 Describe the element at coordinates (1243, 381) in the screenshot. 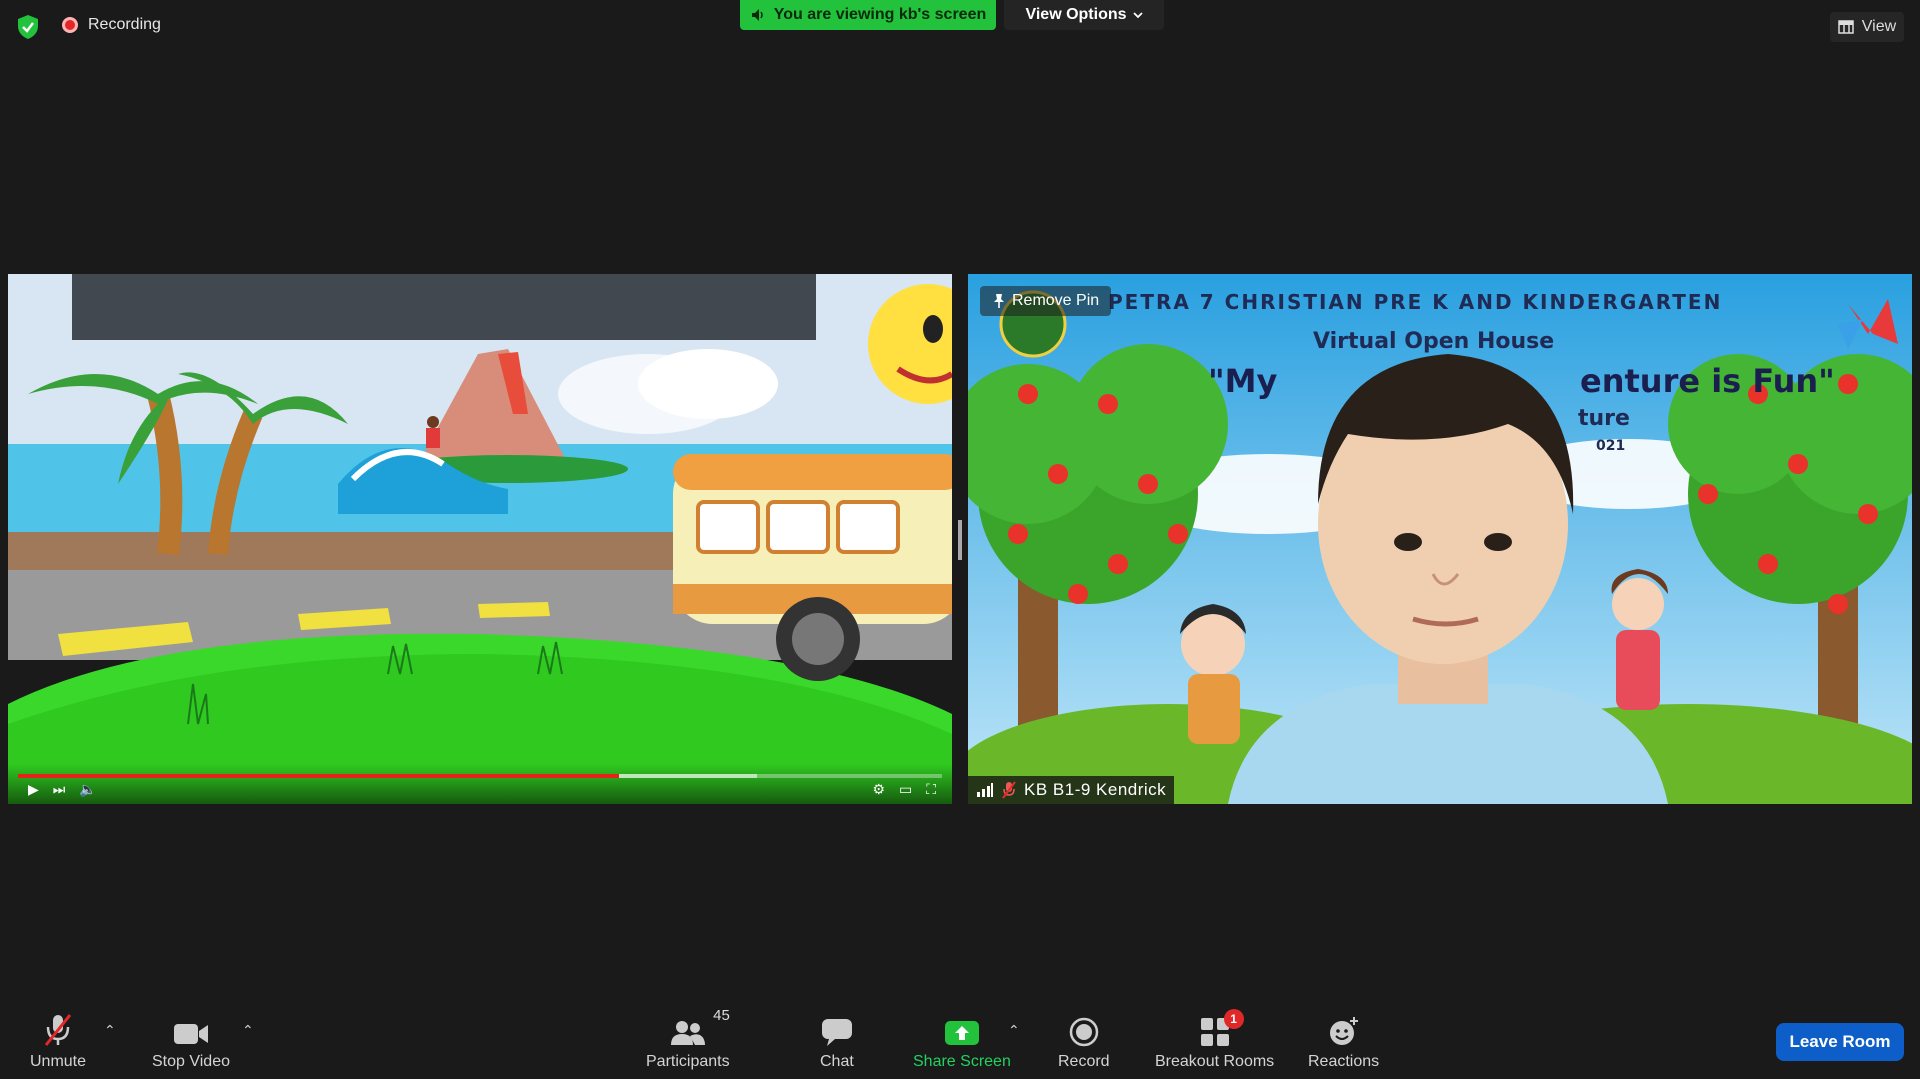

I see `background-theme-part1: "My` at that location.